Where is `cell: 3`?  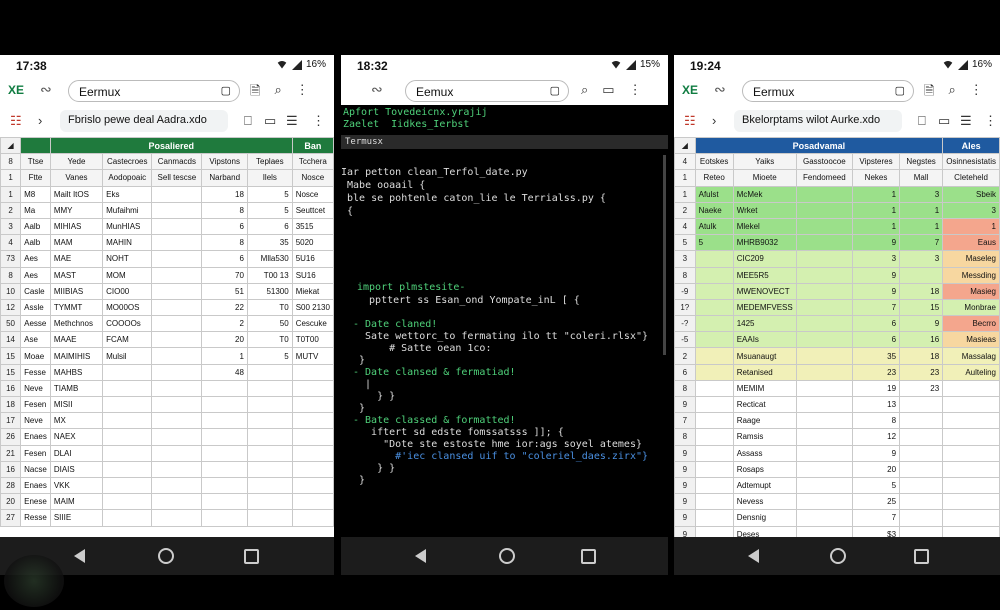
cell: 3 is located at coordinates (971, 210).